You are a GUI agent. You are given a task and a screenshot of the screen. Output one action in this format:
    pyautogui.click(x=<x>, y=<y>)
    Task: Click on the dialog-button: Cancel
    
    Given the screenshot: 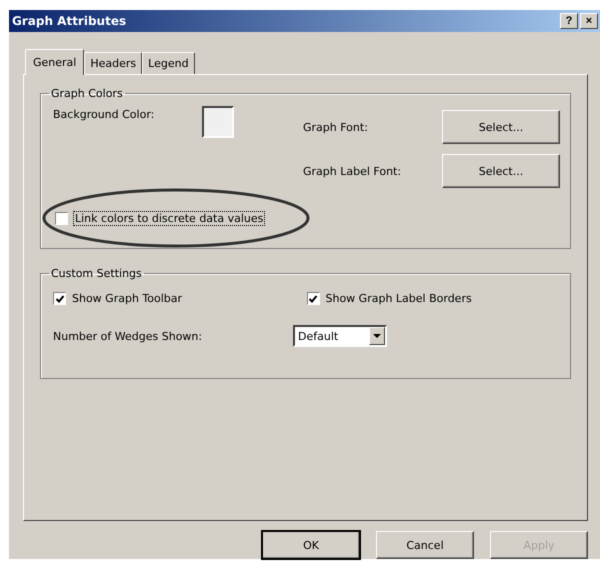 What is the action you would take?
    pyautogui.click(x=425, y=545)
    